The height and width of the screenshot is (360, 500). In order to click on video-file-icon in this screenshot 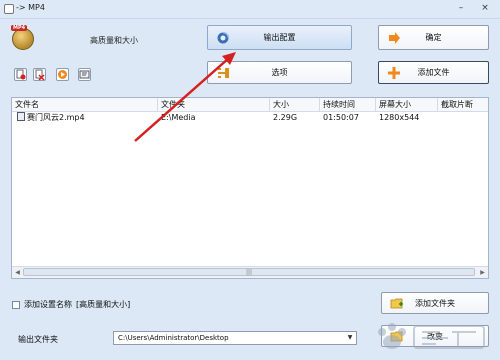, I will do `click(21, 116)`.